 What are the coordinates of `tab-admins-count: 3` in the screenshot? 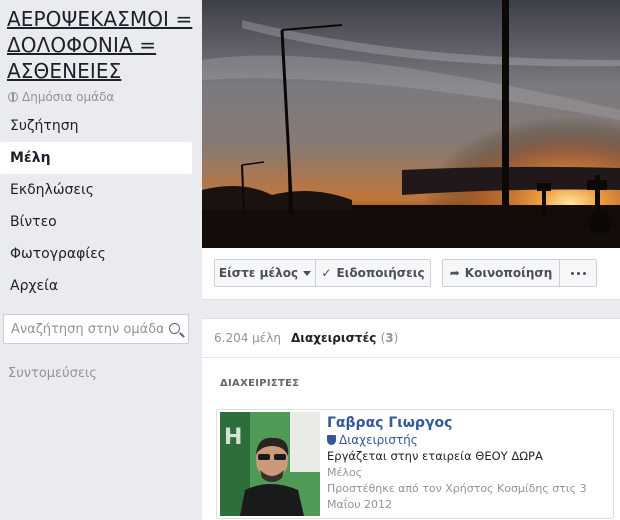 It's located at (389, 338).